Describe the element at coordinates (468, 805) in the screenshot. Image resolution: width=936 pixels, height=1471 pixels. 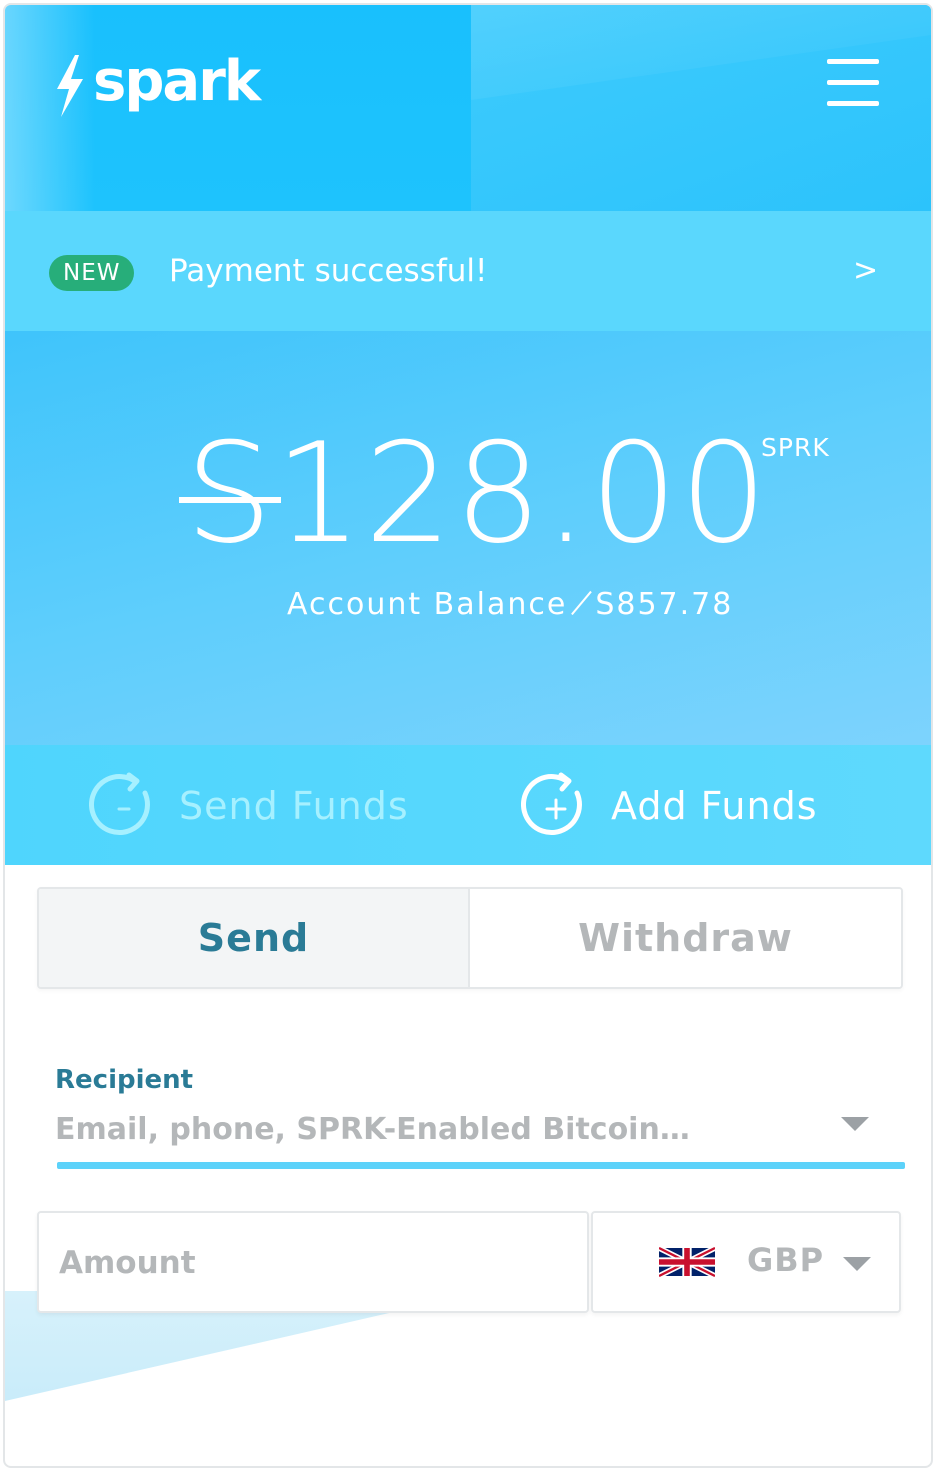
I see `funds-action-bar: Send Funds Add Funds` at that location.